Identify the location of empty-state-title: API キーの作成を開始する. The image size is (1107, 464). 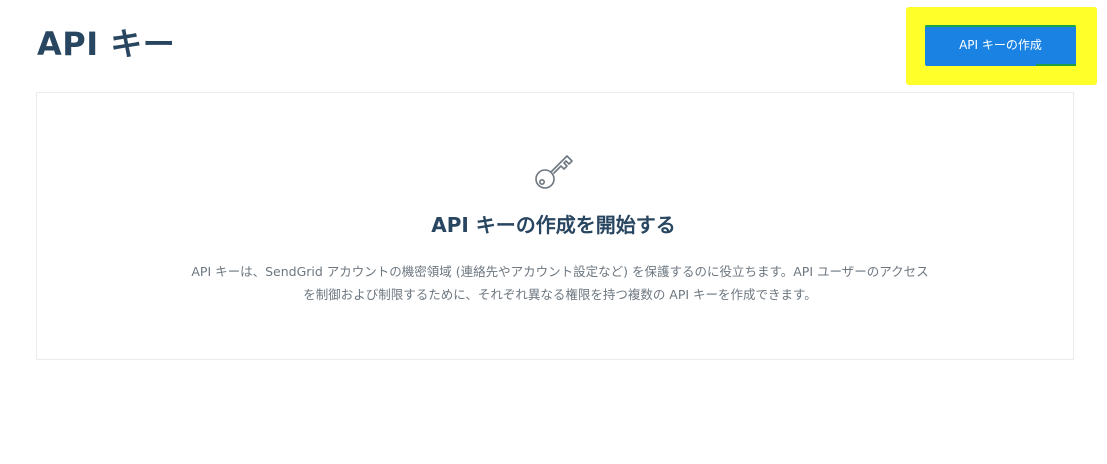
(553, 225).